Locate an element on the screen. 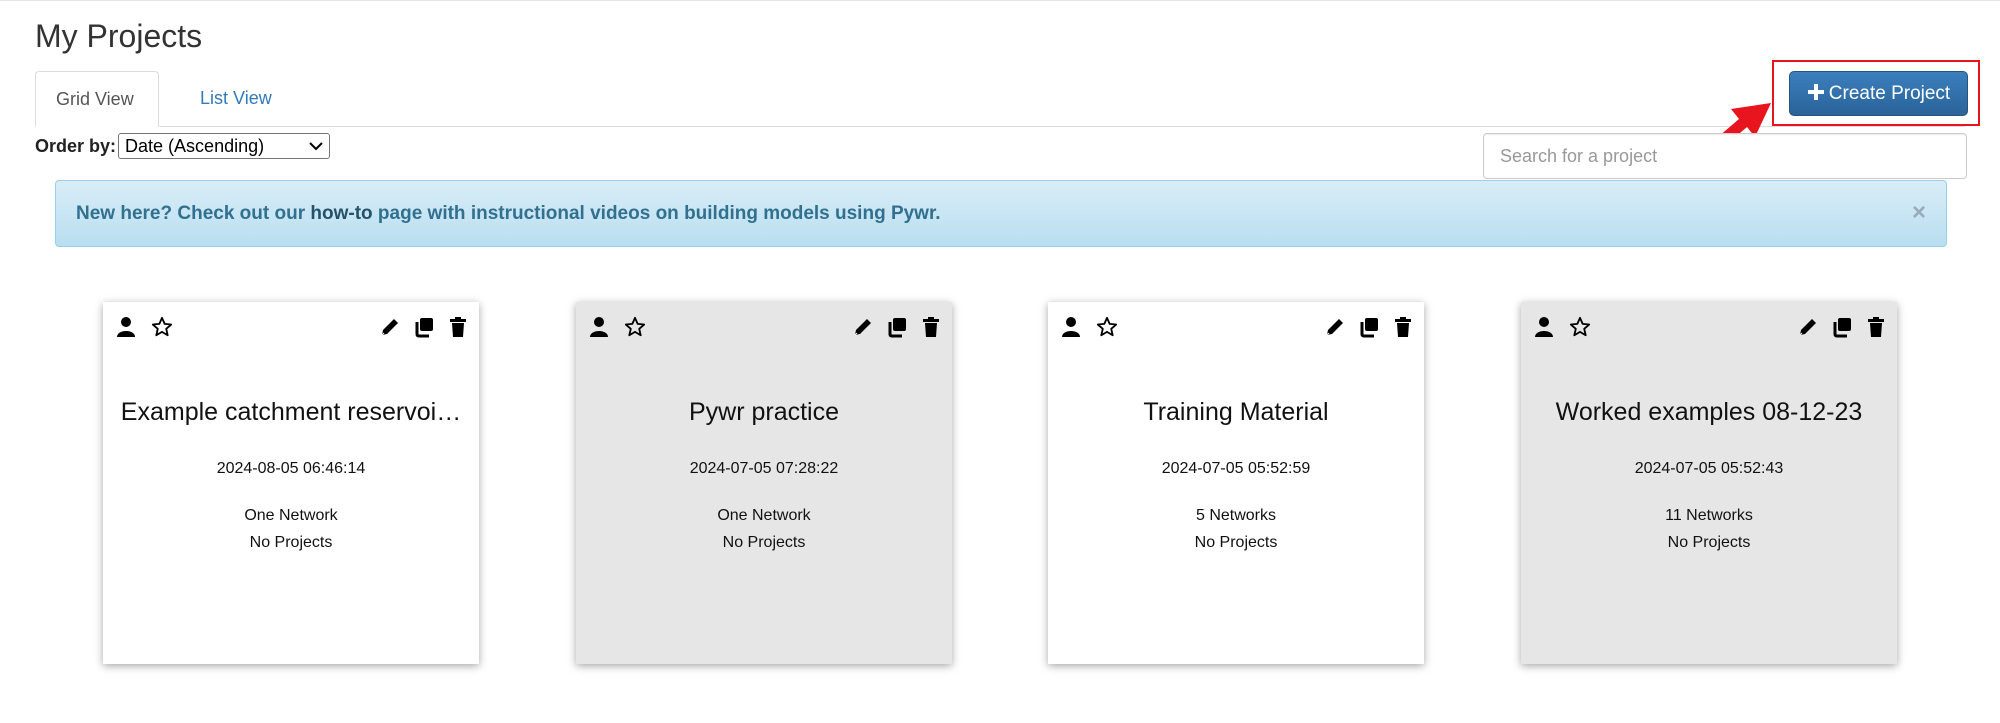  order-by-select: Date (Ascending) is located at coordinates (224, 146).